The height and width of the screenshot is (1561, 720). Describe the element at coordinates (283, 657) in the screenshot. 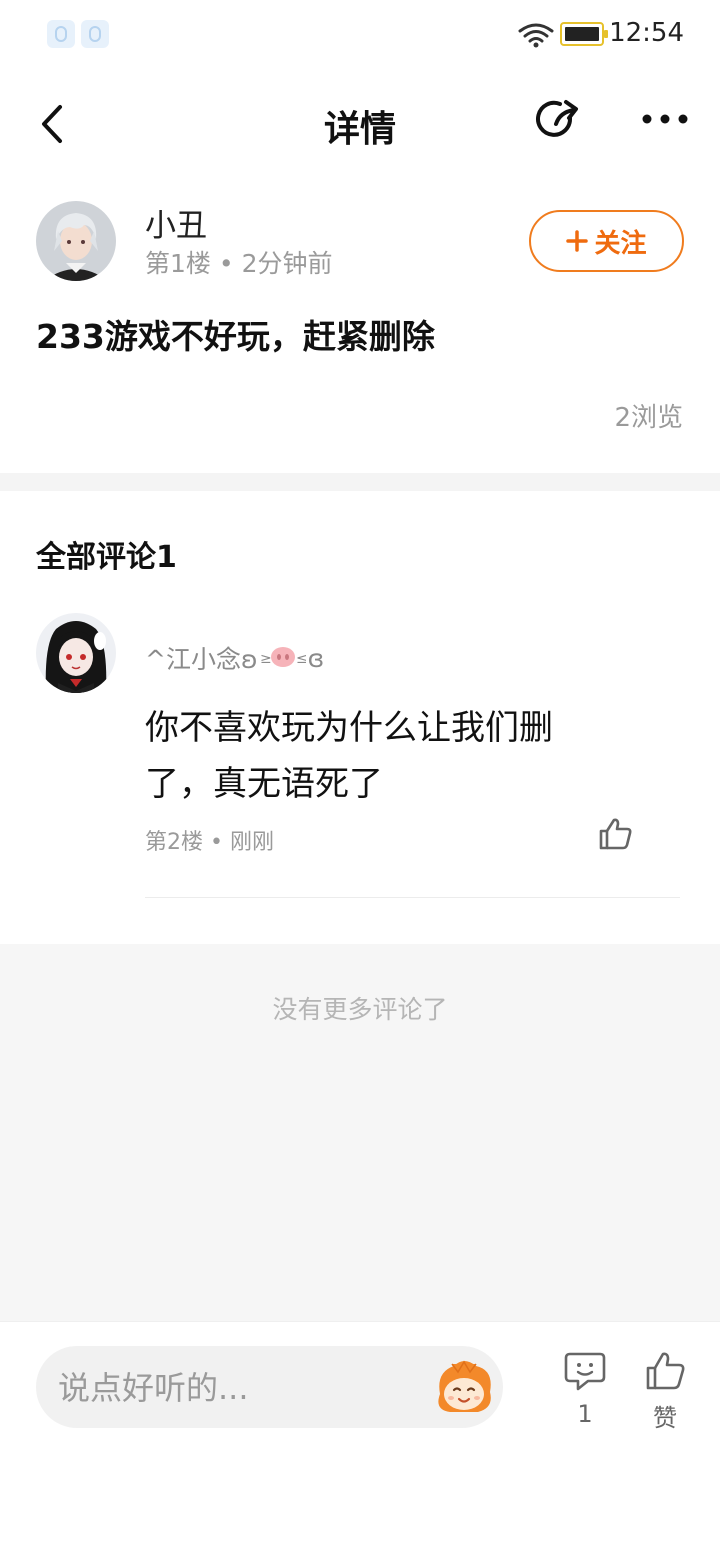

I see `pig-emoji-icon: ≥ ≤` at that location.